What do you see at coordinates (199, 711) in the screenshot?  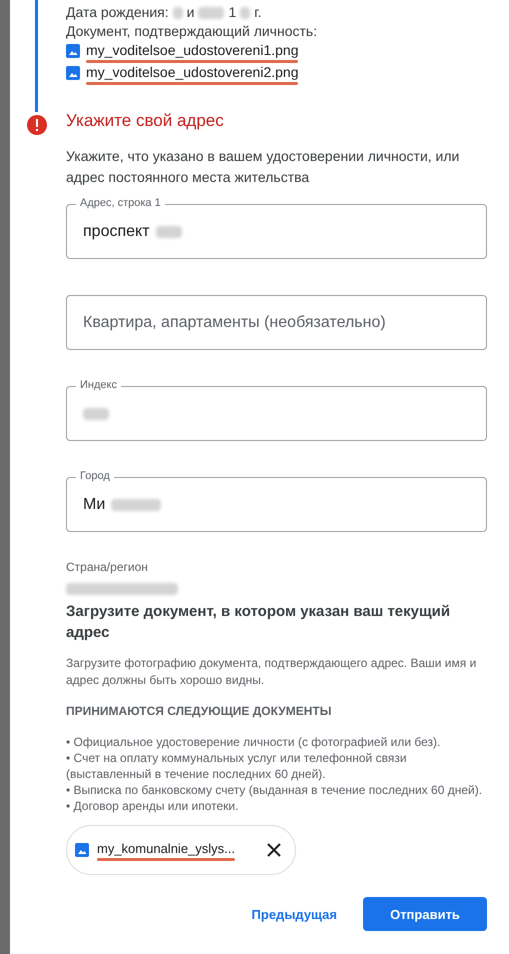 I see `accepted-heading: ПРИНИМАЮТСЯ СЛЕДУЮЩИЕ ДОКУМЕНТЫ` at bounding box center [199, 711].